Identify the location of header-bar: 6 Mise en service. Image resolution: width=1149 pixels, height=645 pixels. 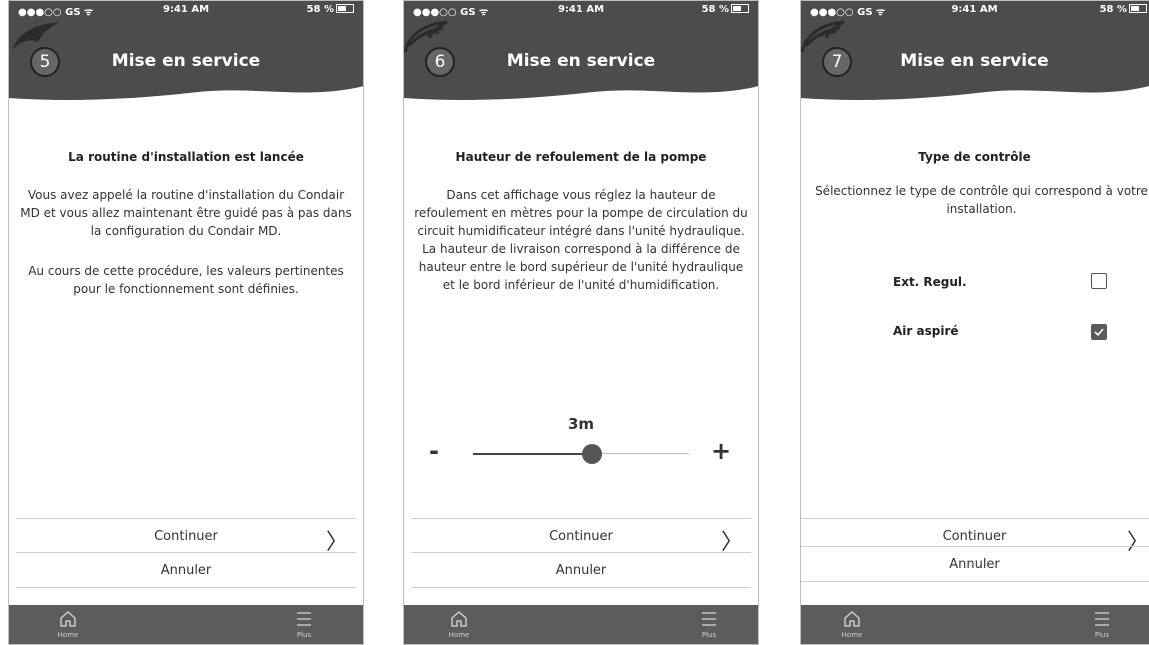
(581, 65).